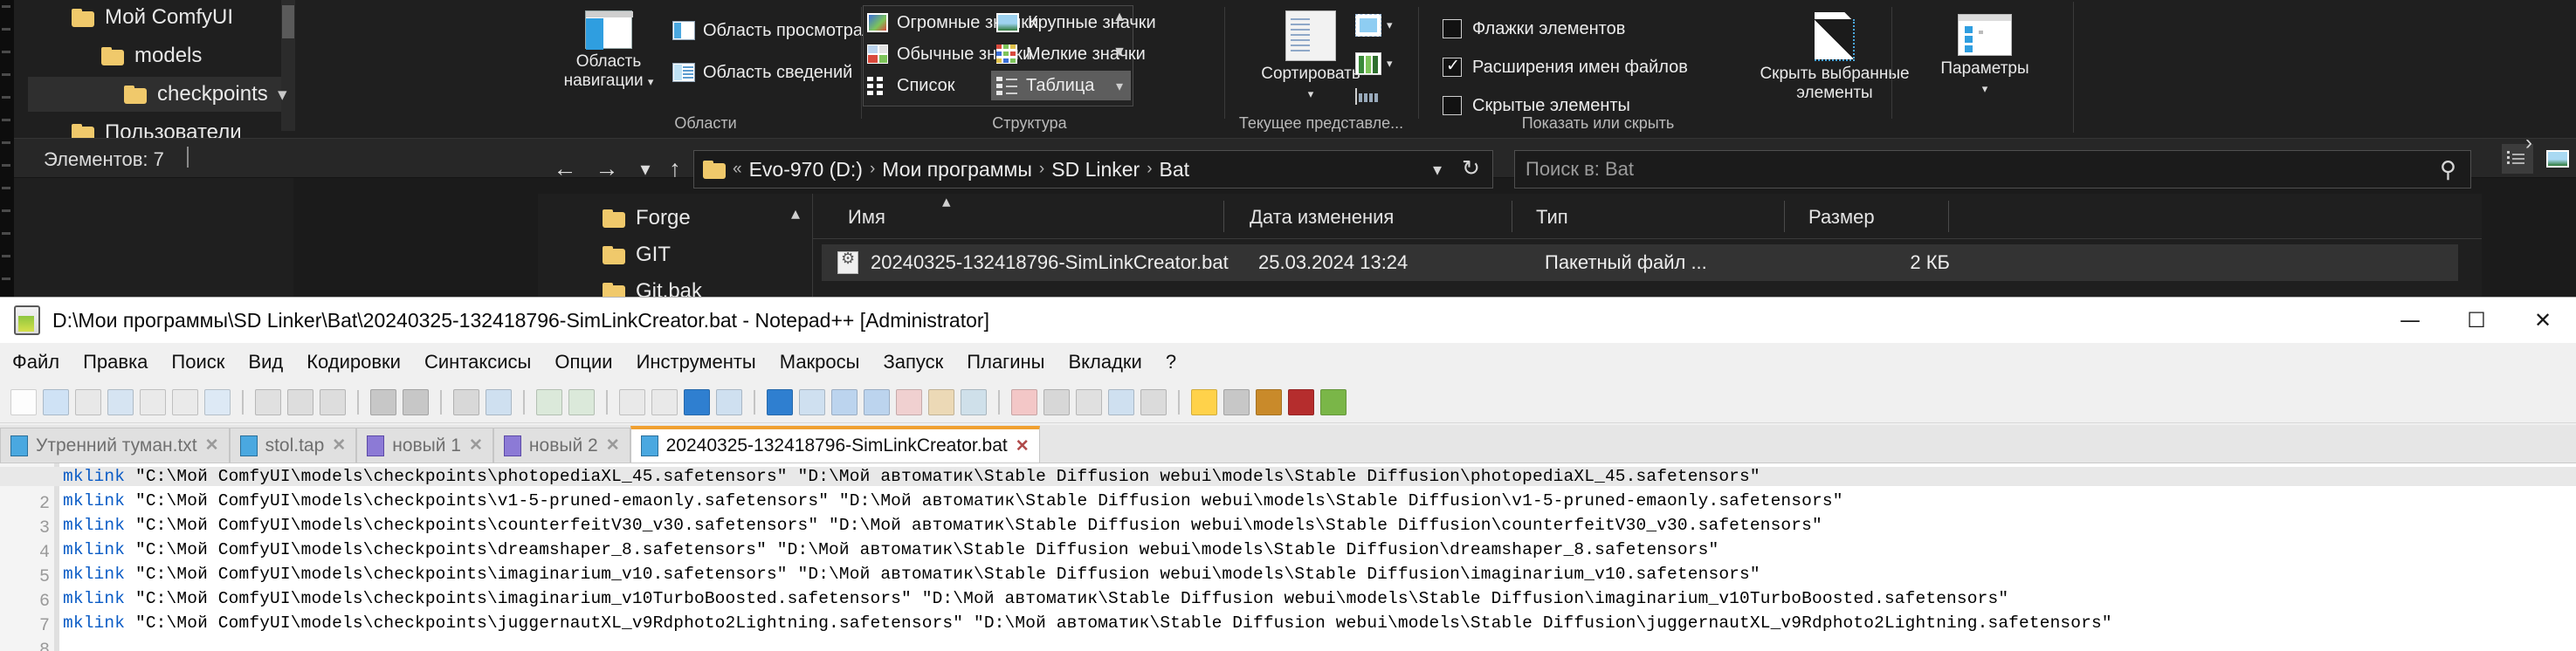 This screenshot has height=651, width=2576. What do you see at coordinates (1534, 29) in the screenshot?
I see `checkbox-item-checkboxes: Флажки элементов` at bounding box center [1534, 29].